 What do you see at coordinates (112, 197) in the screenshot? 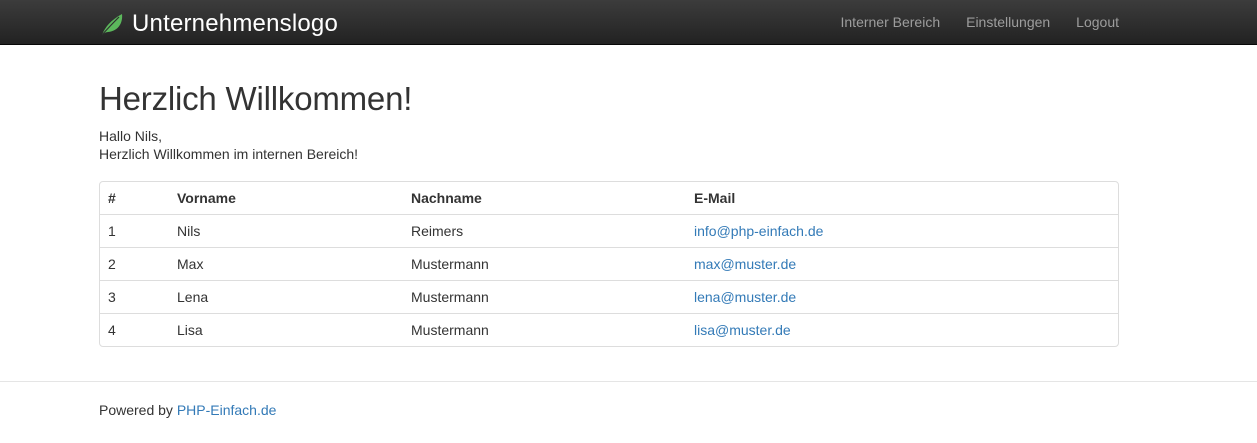
I see `header-id: #` at bounding box center [112, 197].